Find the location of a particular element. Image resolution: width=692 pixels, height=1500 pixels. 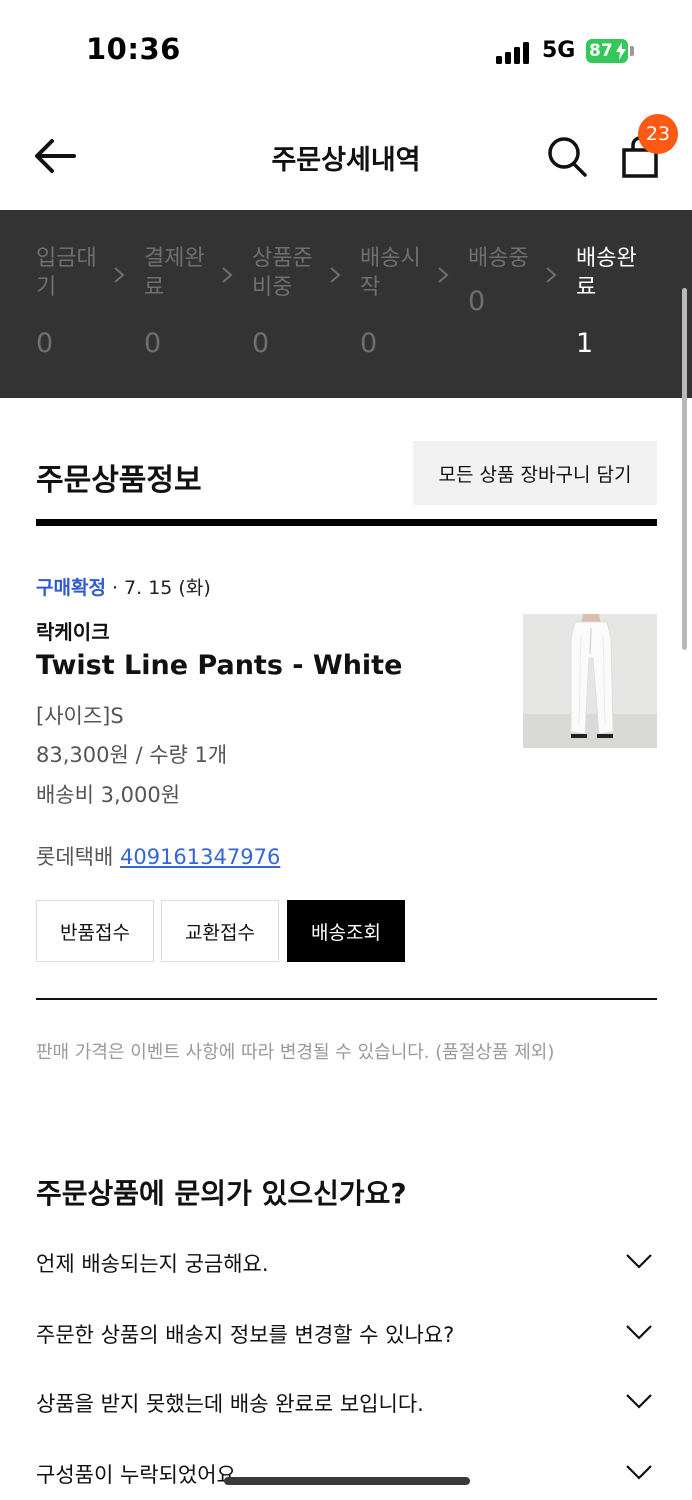

product-option: [사이즈]S is located at coordinates (80, 716).